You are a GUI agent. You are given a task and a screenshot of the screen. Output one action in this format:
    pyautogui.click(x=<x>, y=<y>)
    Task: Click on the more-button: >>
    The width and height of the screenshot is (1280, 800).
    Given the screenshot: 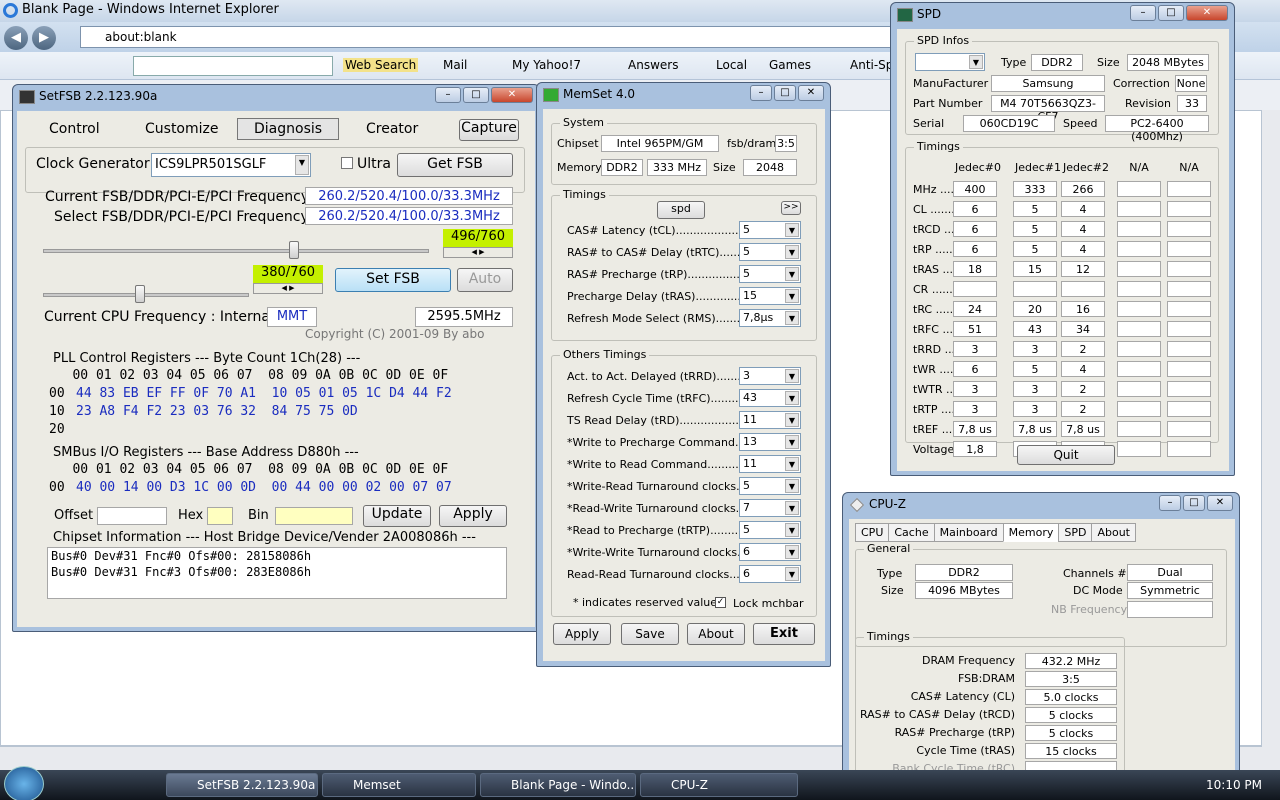 What is the action you would take?
    pyautogui.click(x=791, y=208)
    